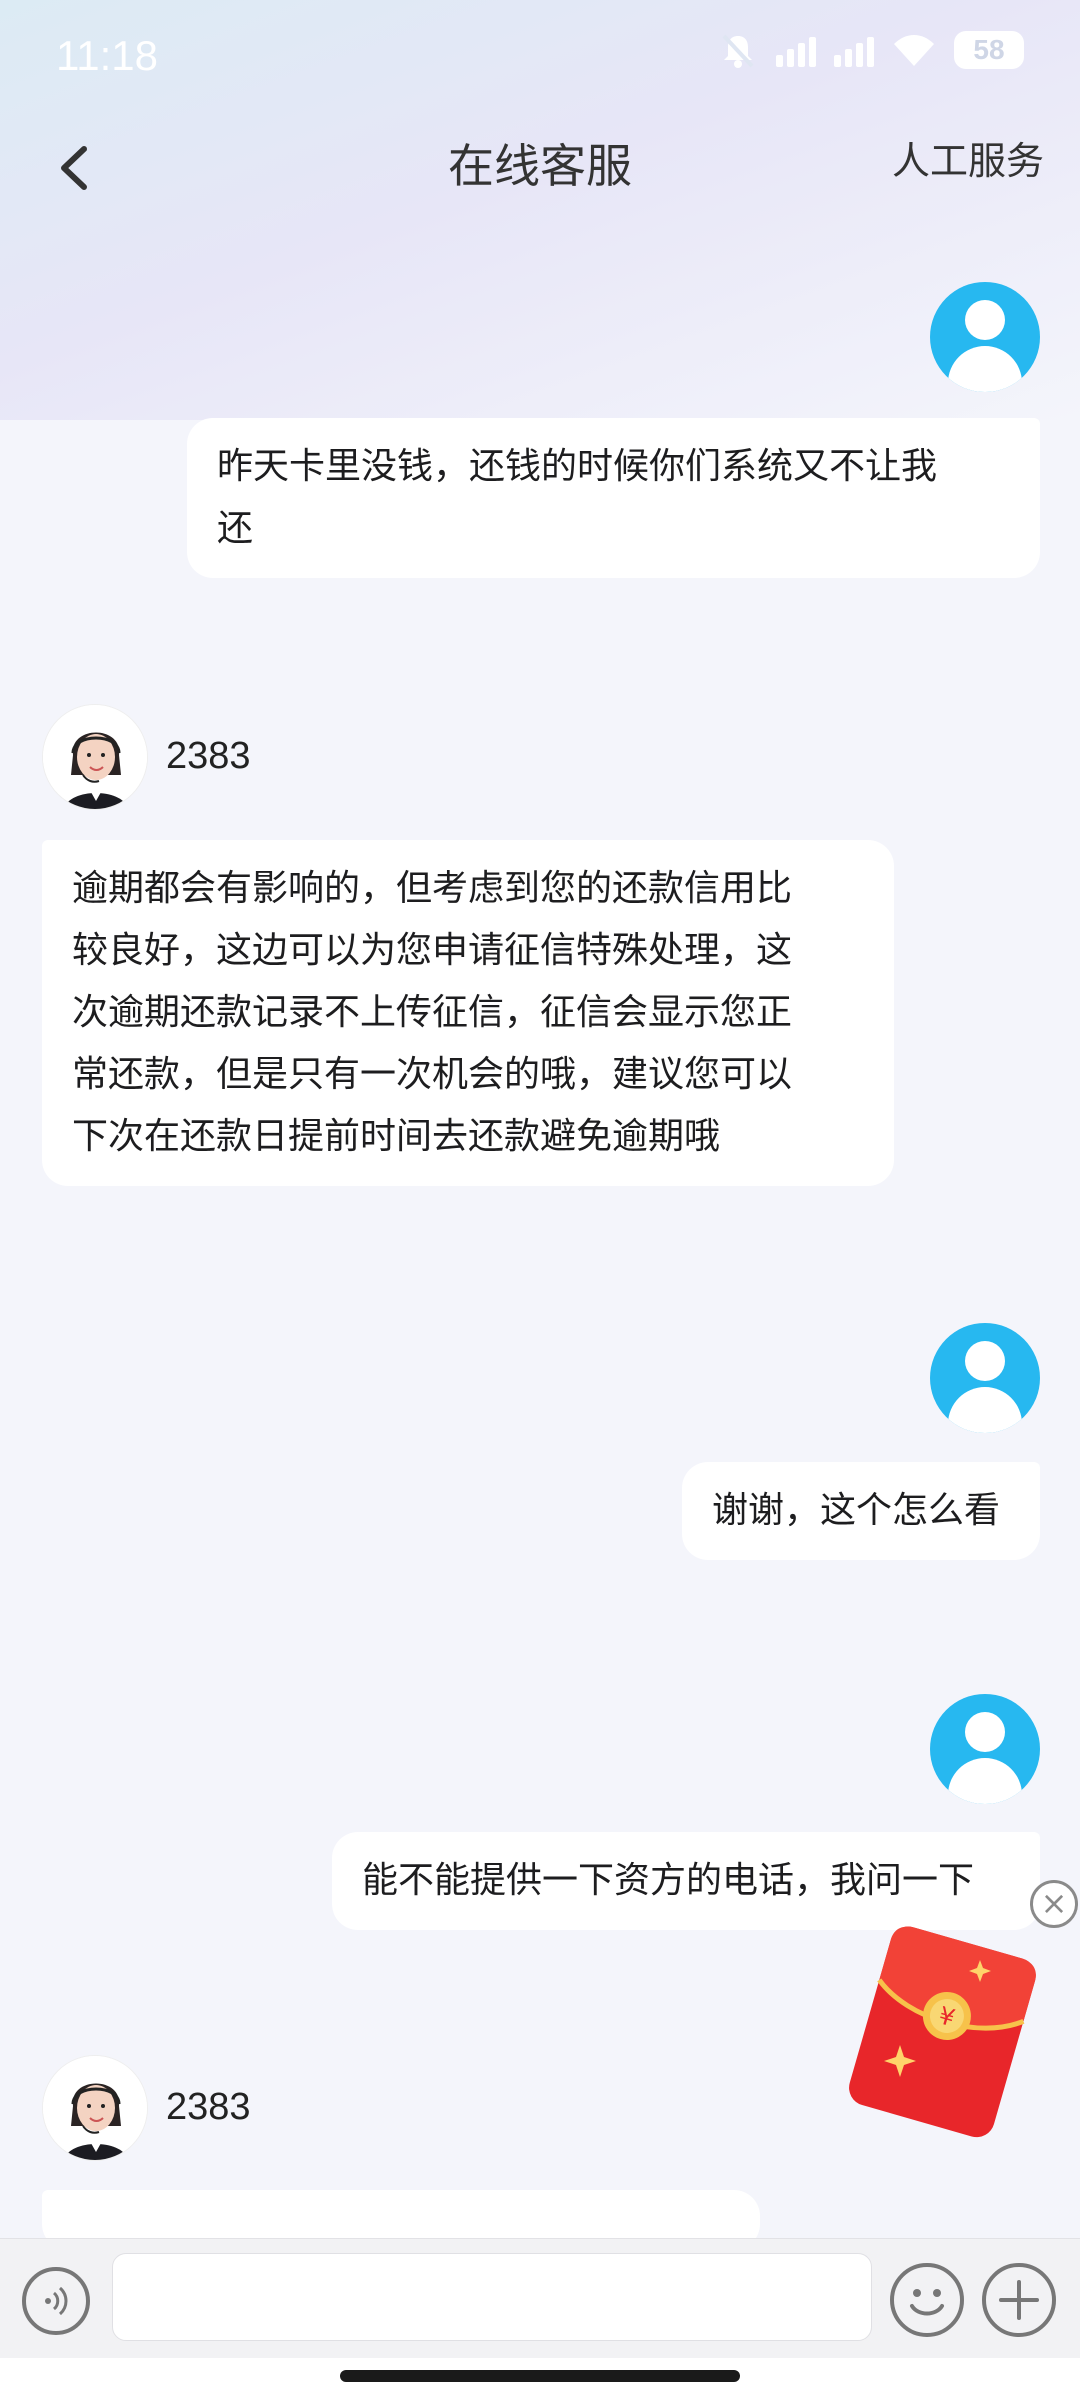  Describe the element at coordinates (540, 170) in the screenshot. I see `chat-header: 在线客服 人工服务` at that location.